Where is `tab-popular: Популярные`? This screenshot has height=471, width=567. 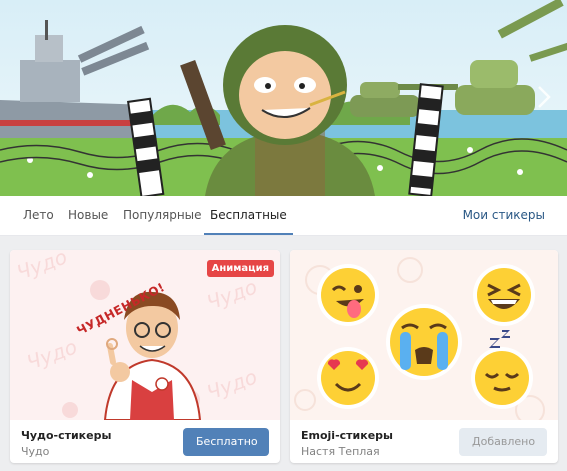 tab-popular: Популярные is located at coordinates (162, 215).